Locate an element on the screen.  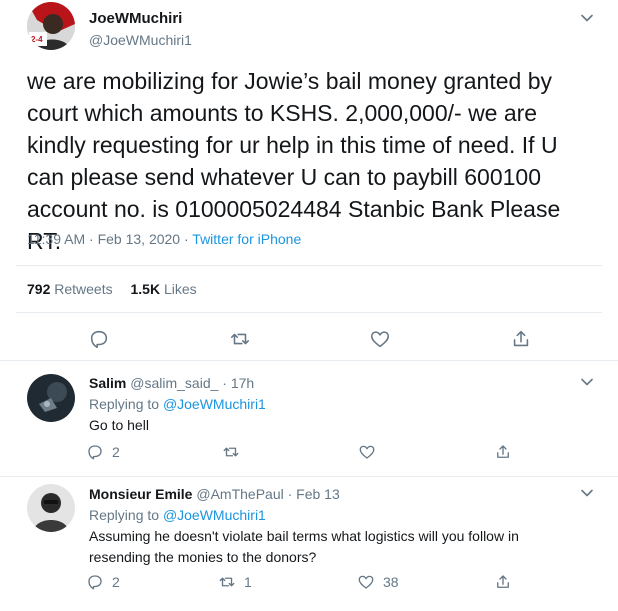
svg-text: 2-4 is located at coordinates (37, 39).